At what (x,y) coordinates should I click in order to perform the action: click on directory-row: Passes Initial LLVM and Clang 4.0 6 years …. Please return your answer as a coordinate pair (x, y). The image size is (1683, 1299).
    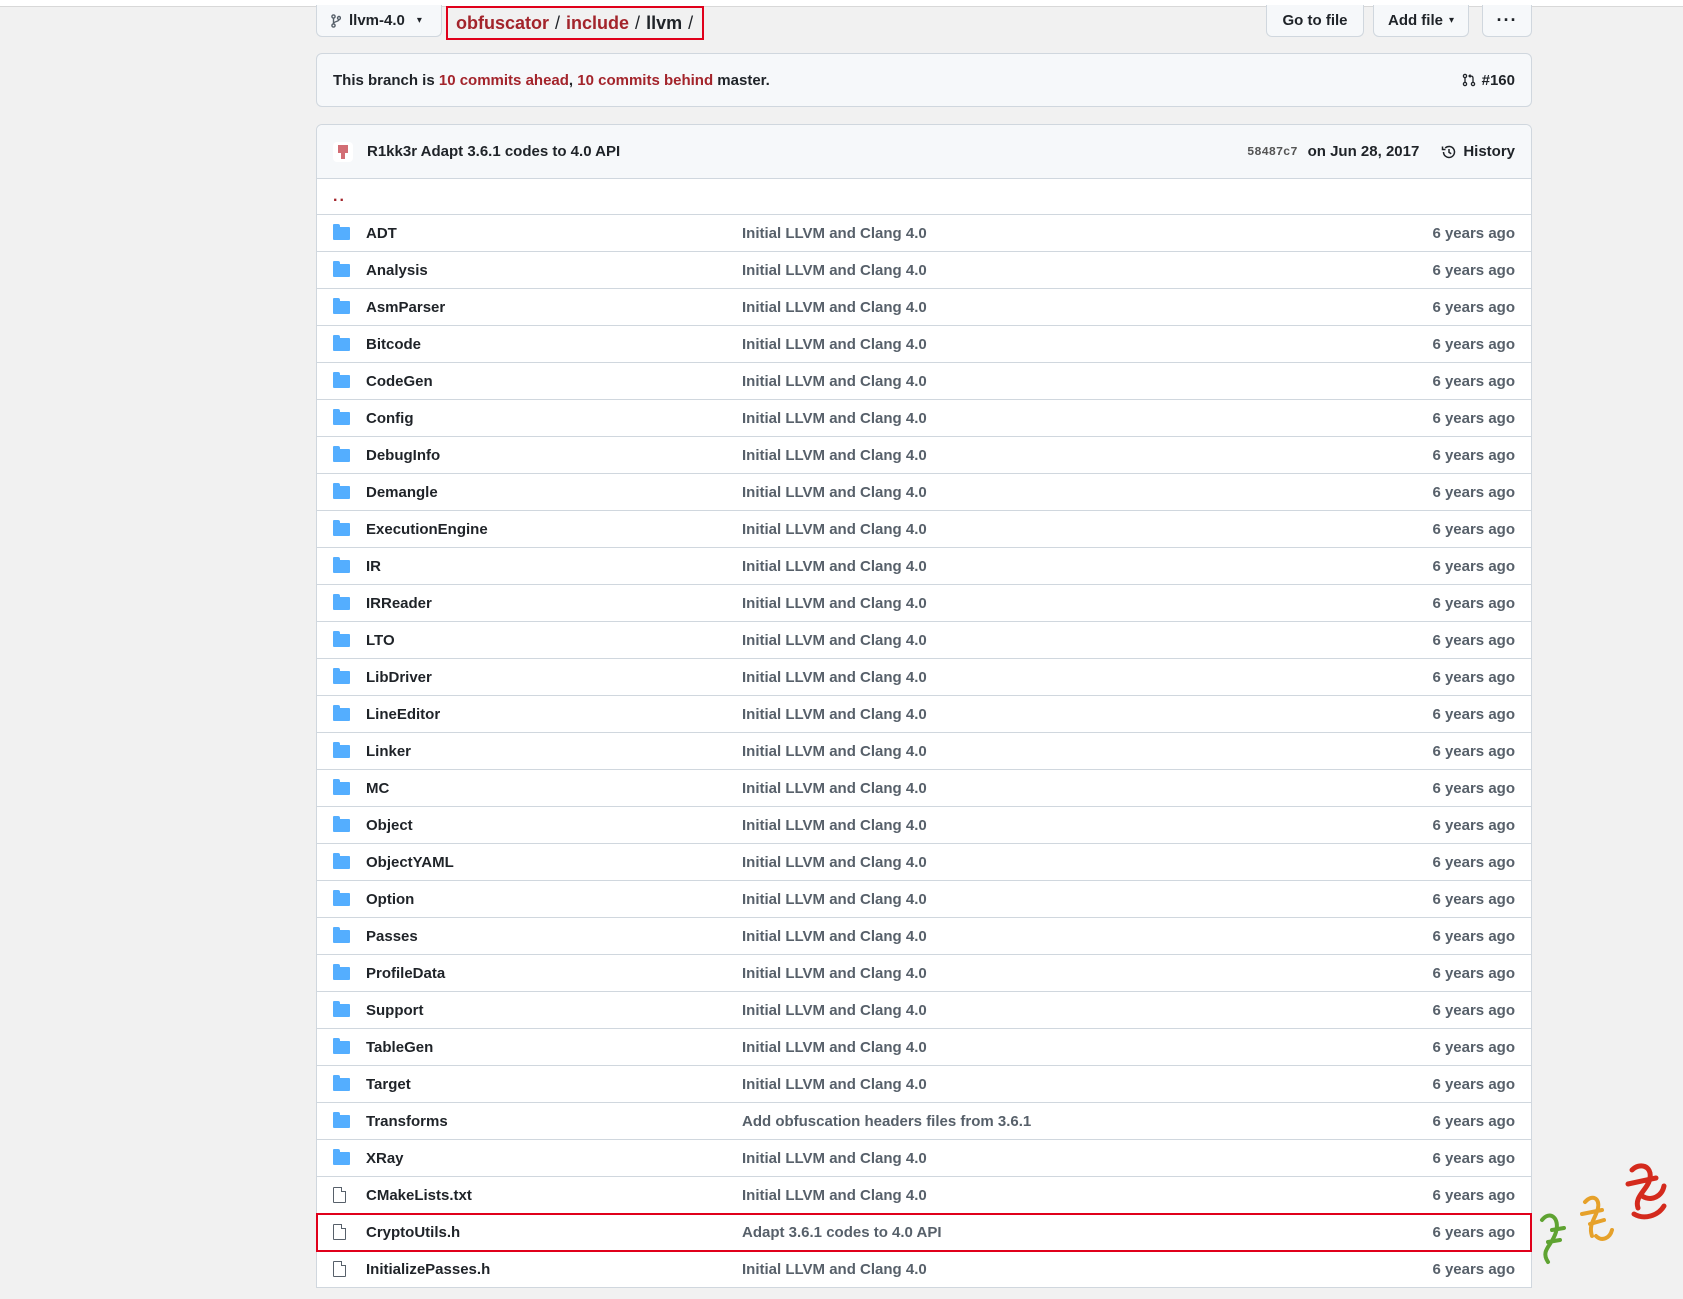
    Looking at the image, I should click on (924, 936).